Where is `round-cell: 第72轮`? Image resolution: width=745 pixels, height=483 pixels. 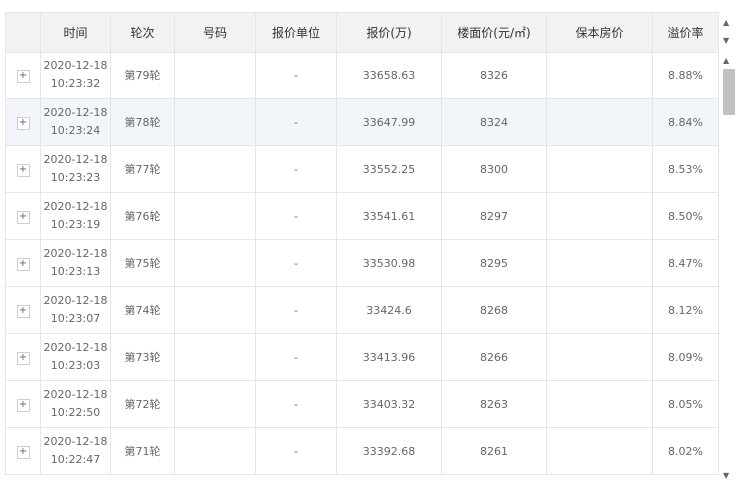 round-cell: 第72轮 is located at coordinates (142, 404).